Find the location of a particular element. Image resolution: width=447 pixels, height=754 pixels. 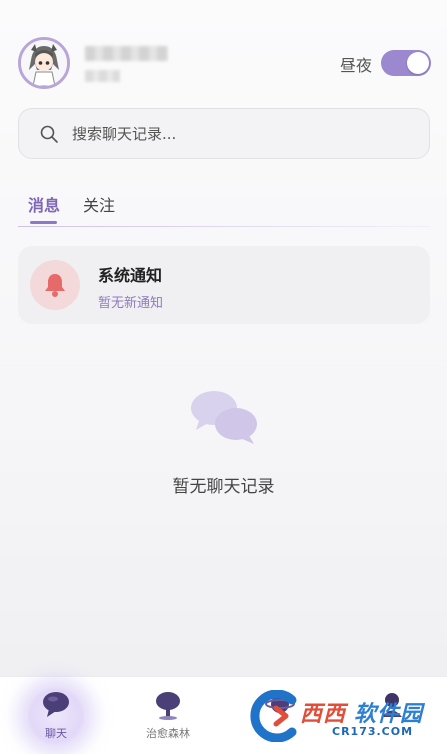

nav-healing-forest: 治愈森林 is located at coordinates (168, 714).